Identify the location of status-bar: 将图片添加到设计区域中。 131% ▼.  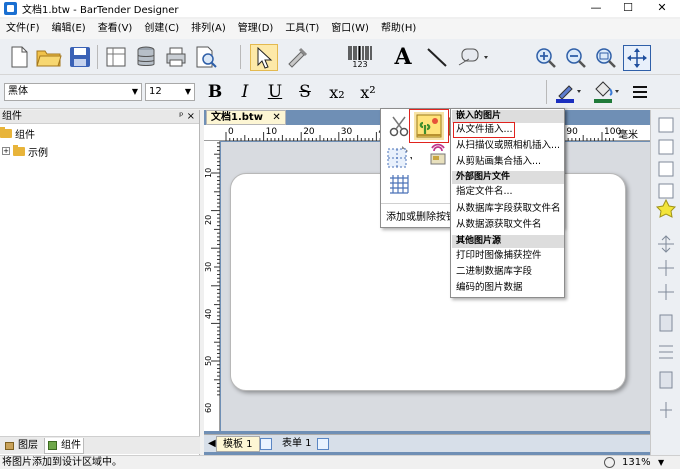
(340, 462).